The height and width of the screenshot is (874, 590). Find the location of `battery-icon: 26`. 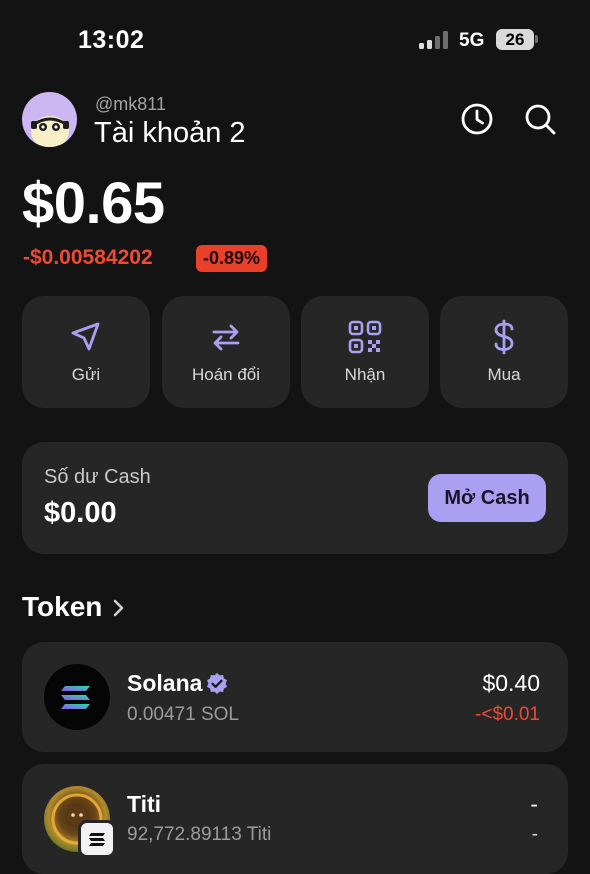

battery-icon: 26 is located at coordinates (515, 39).